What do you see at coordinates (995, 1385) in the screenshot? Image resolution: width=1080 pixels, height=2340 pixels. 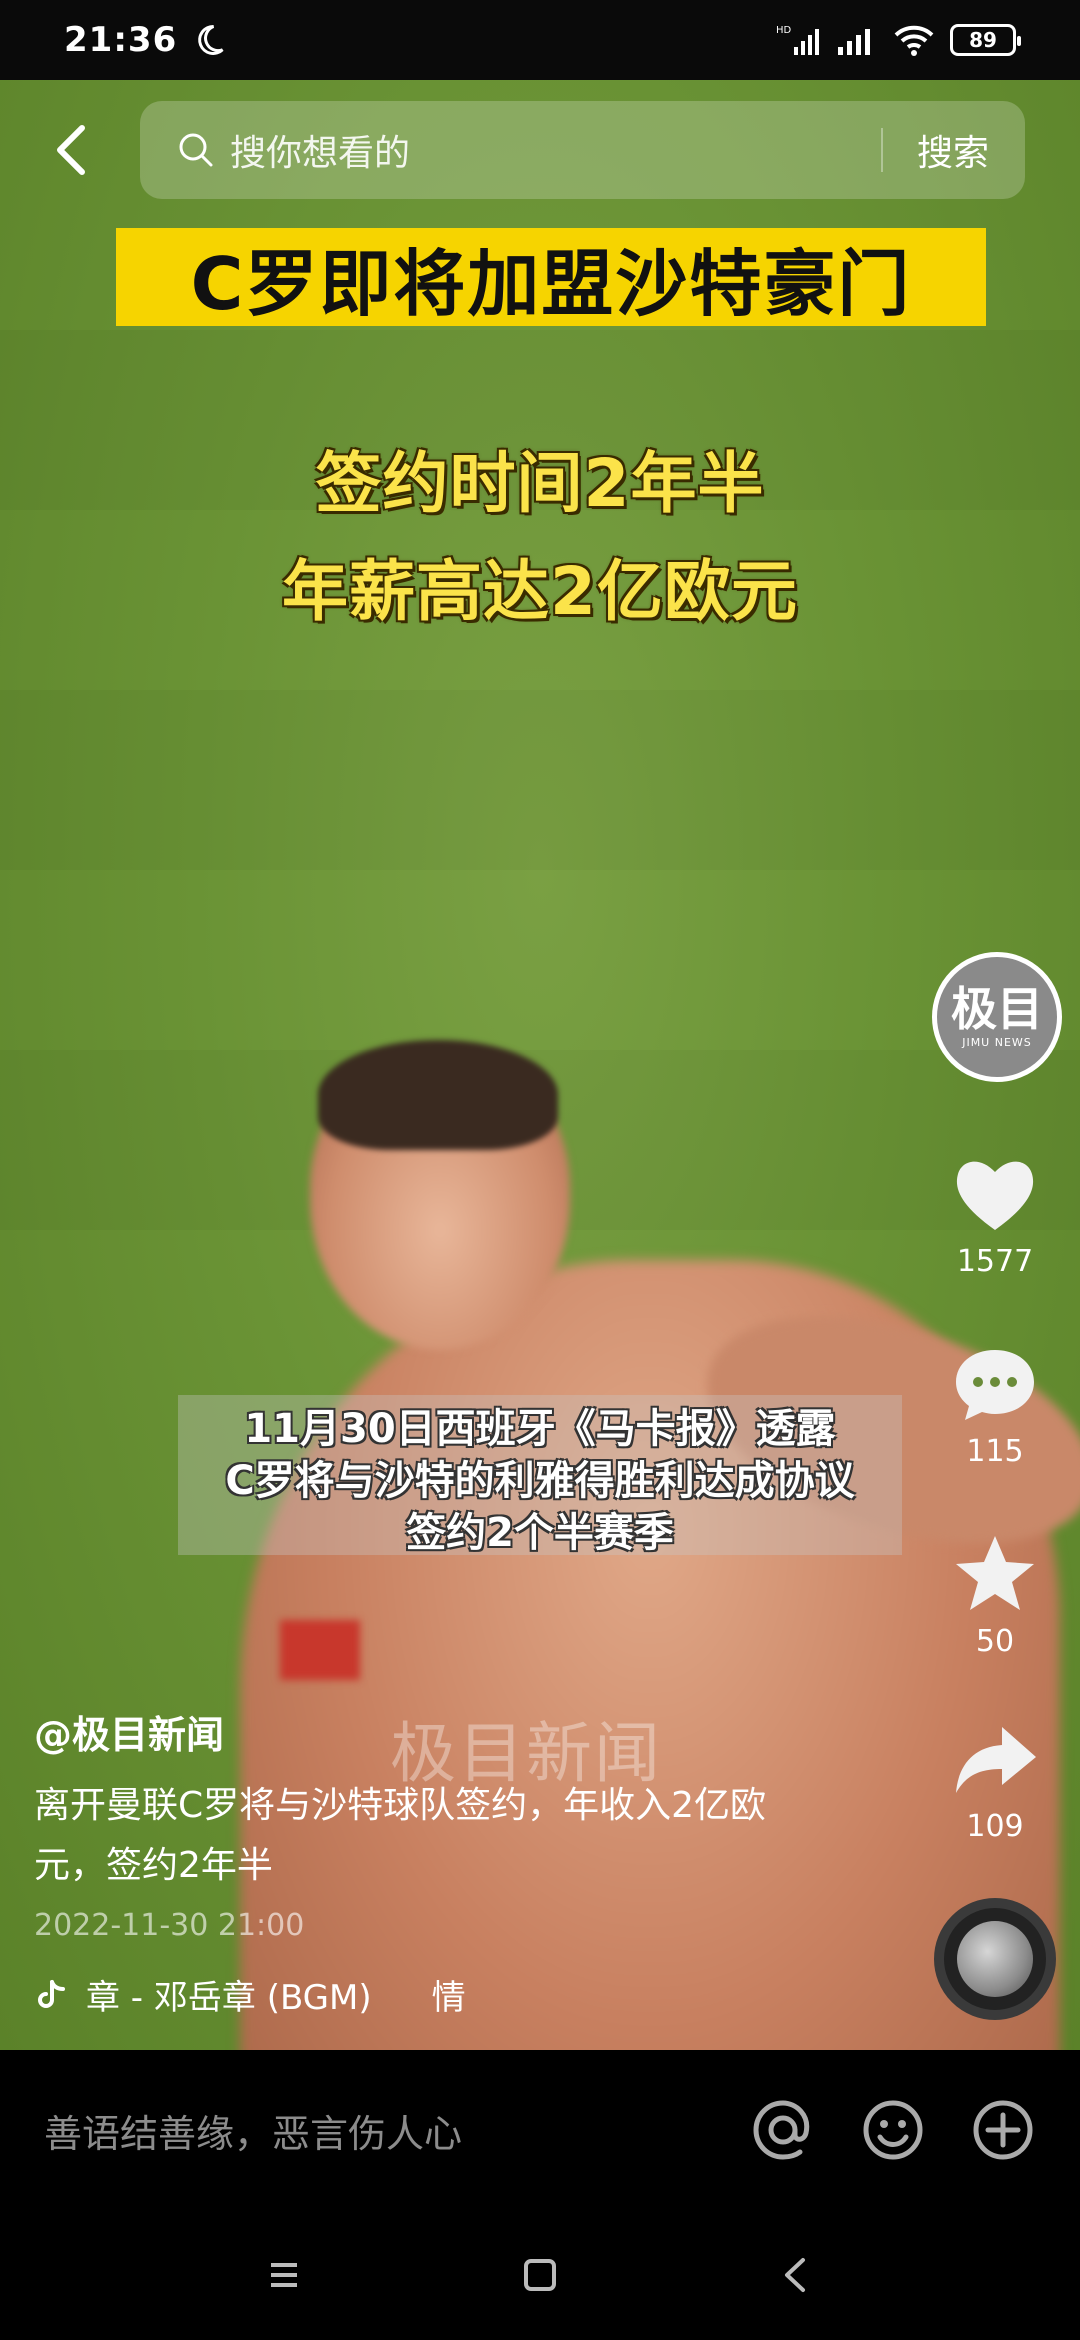 I see `comment-bubble-icon` at bounding box center [995, 1385].